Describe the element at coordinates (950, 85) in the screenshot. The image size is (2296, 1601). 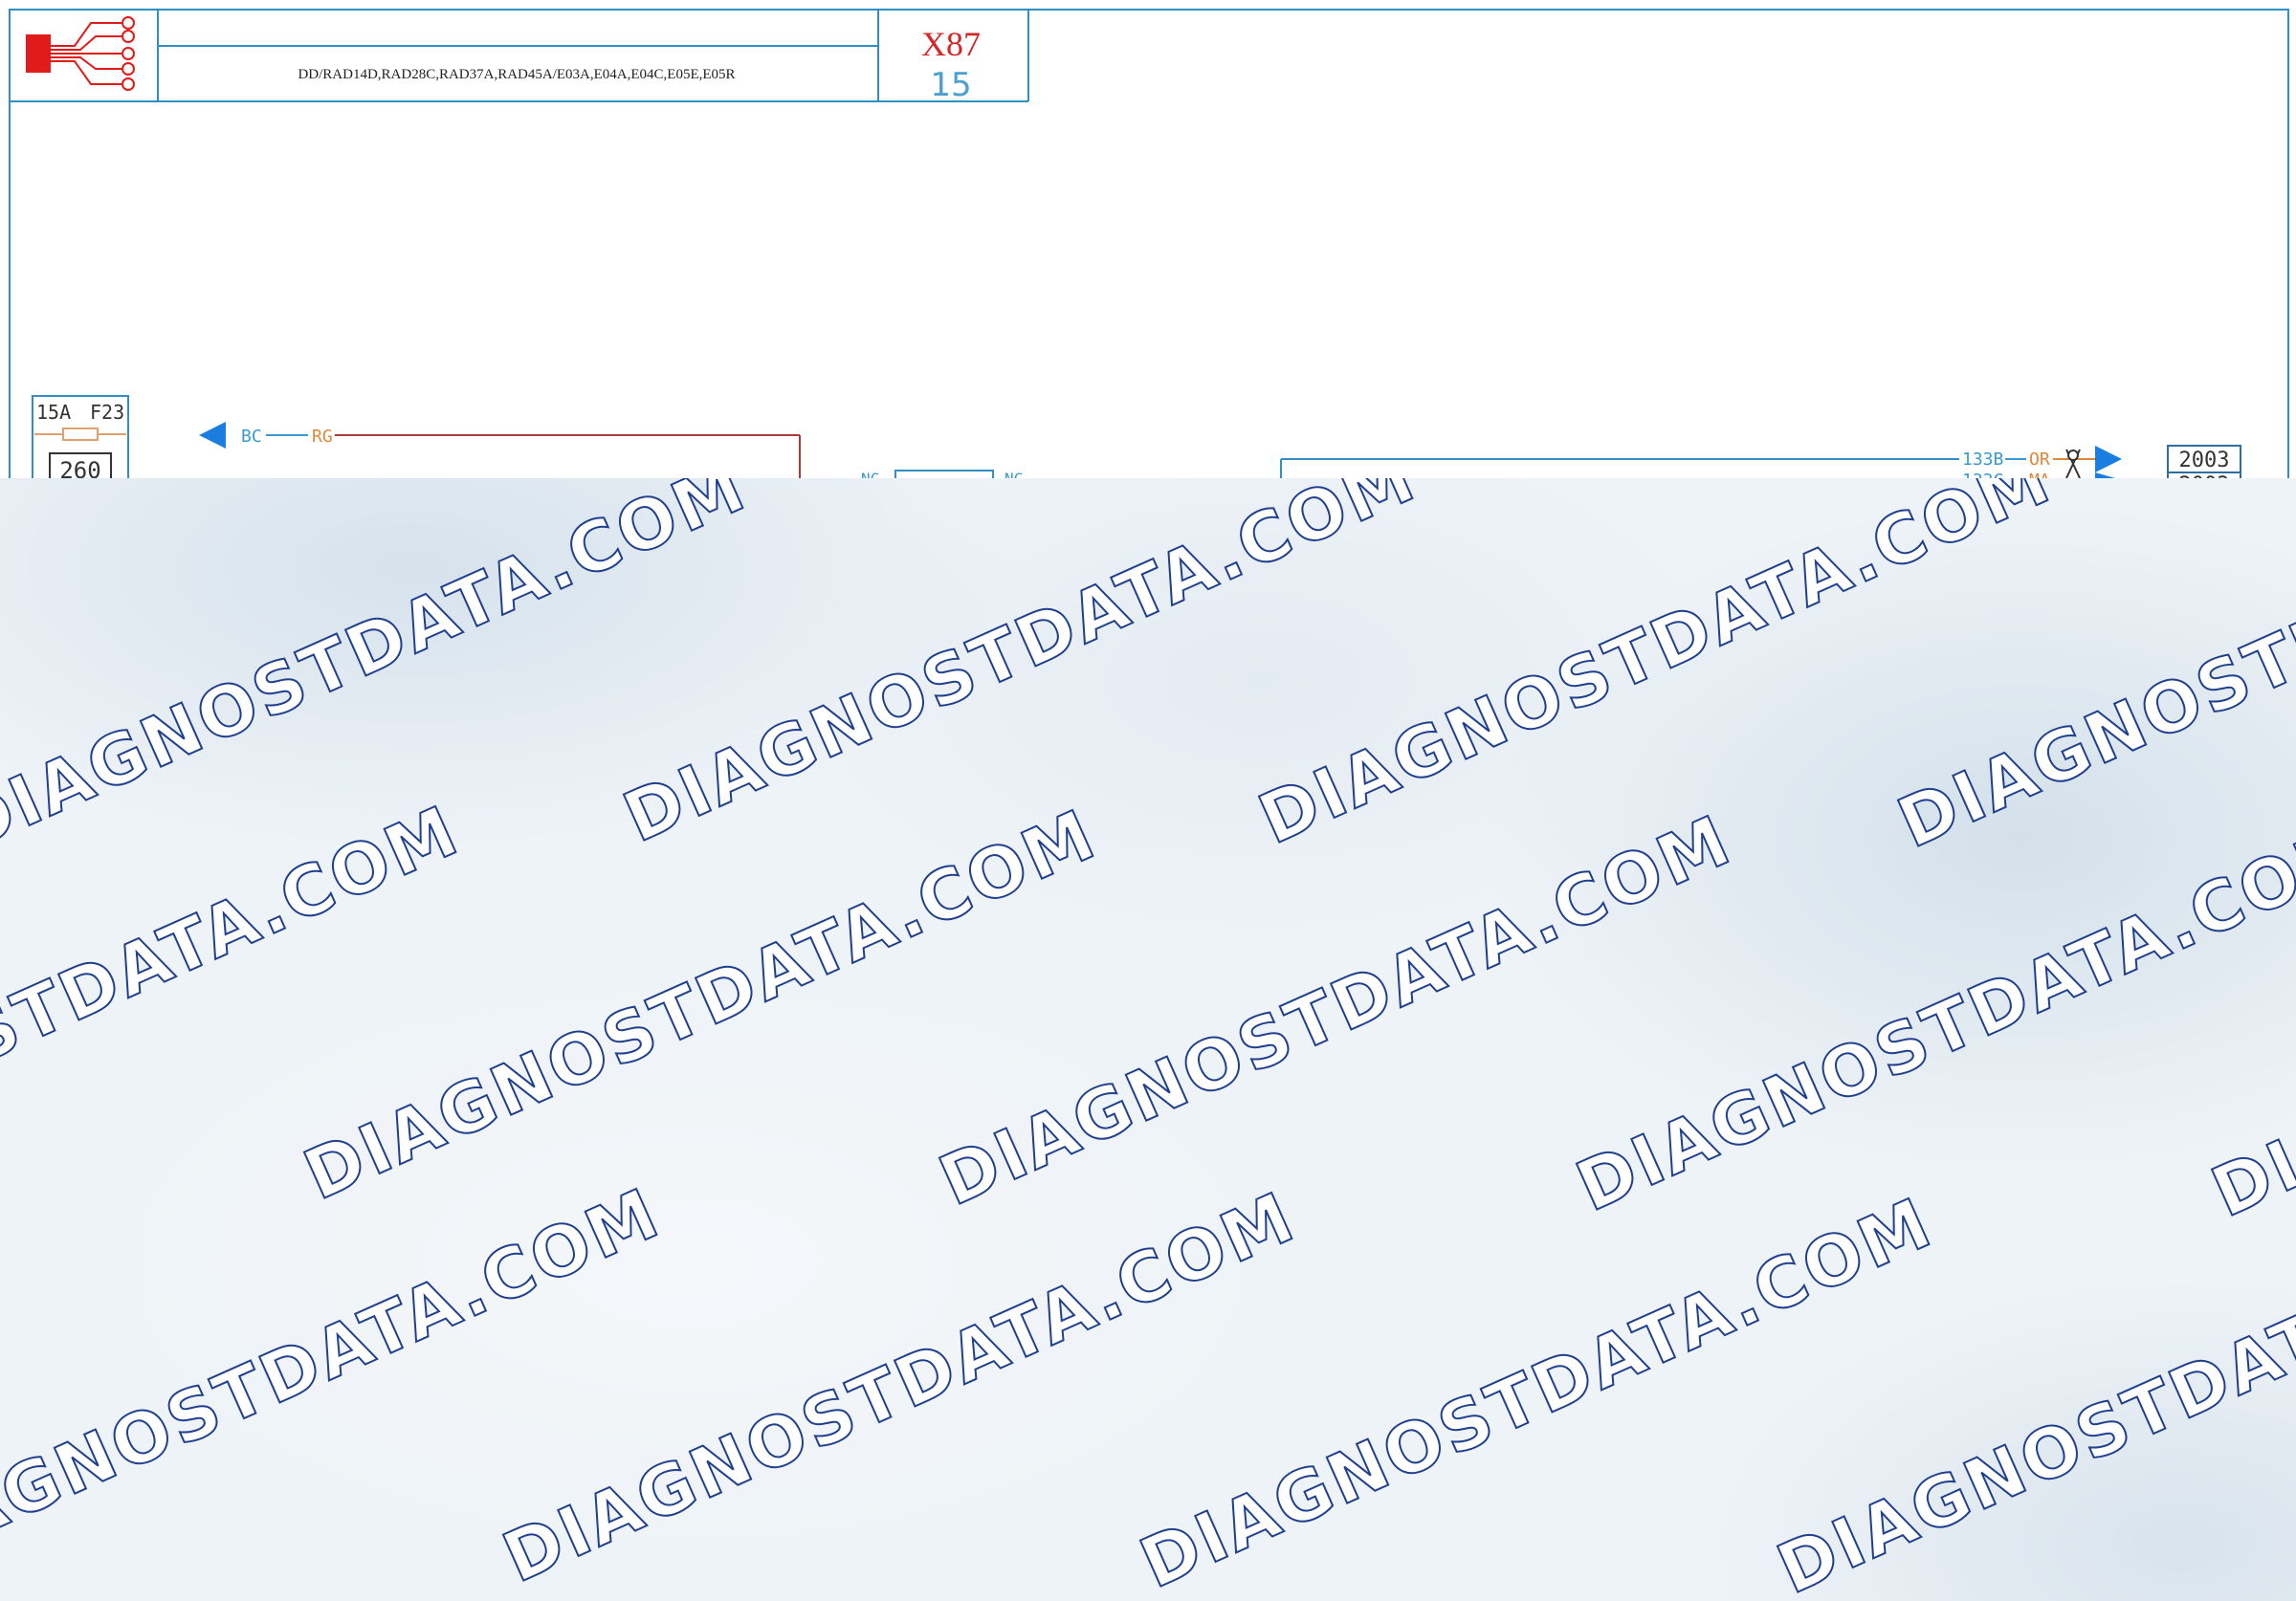
I see `page-number: 15` at that location.